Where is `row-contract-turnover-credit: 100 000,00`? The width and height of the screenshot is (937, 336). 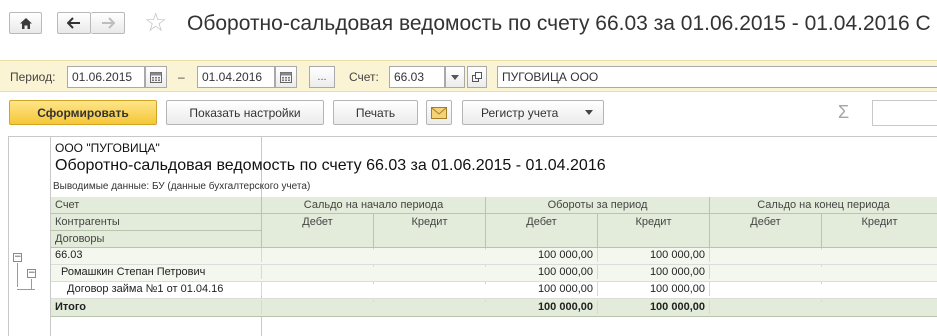
row-contract-turnover-credit: 100 000,00 is located at coordinates (654, 289).